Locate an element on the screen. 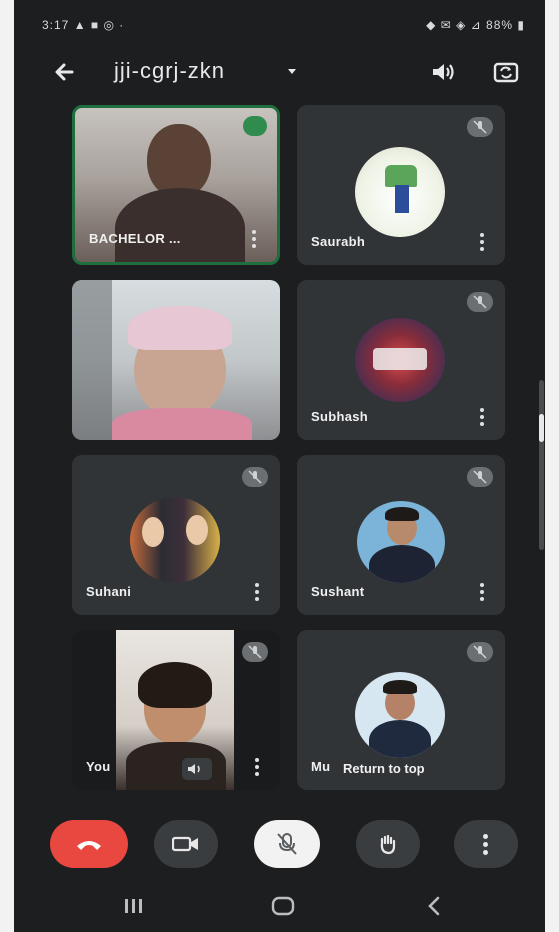 This screenshot has width=559, height=932. status-bar: 3:17 ▲ ■ ◎ · ◆ ✉ ◈ ⊿ 88% ▮ is located at coordinates (279, 27).